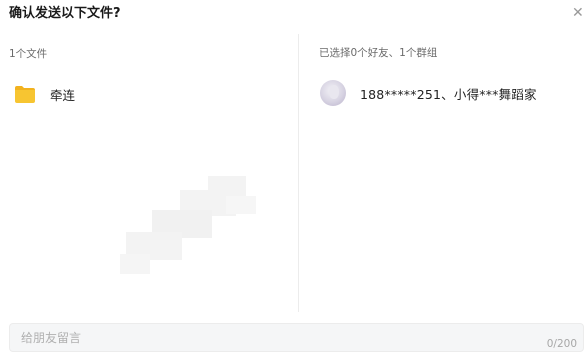 The height and width of the screenshot is (352, 584). Describe the element at coordinates (28, 54) in the screenshot. I see `file-count-label: 1个文件` at that location.